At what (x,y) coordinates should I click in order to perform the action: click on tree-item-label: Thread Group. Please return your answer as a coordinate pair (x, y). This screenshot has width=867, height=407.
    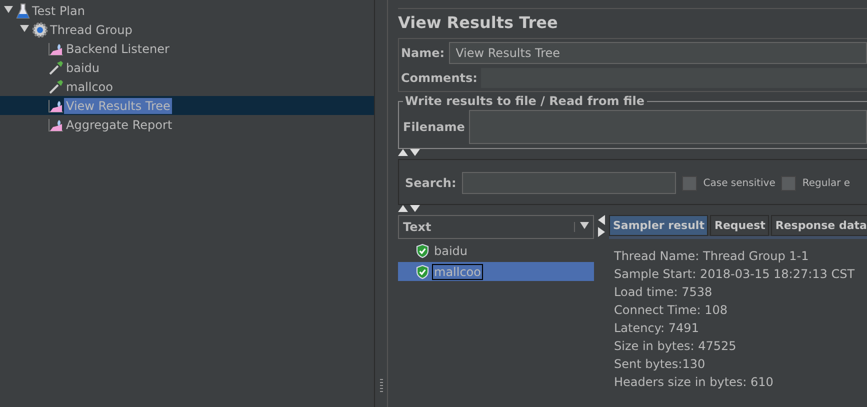
    Looking at the image, I should click on (91, 30).